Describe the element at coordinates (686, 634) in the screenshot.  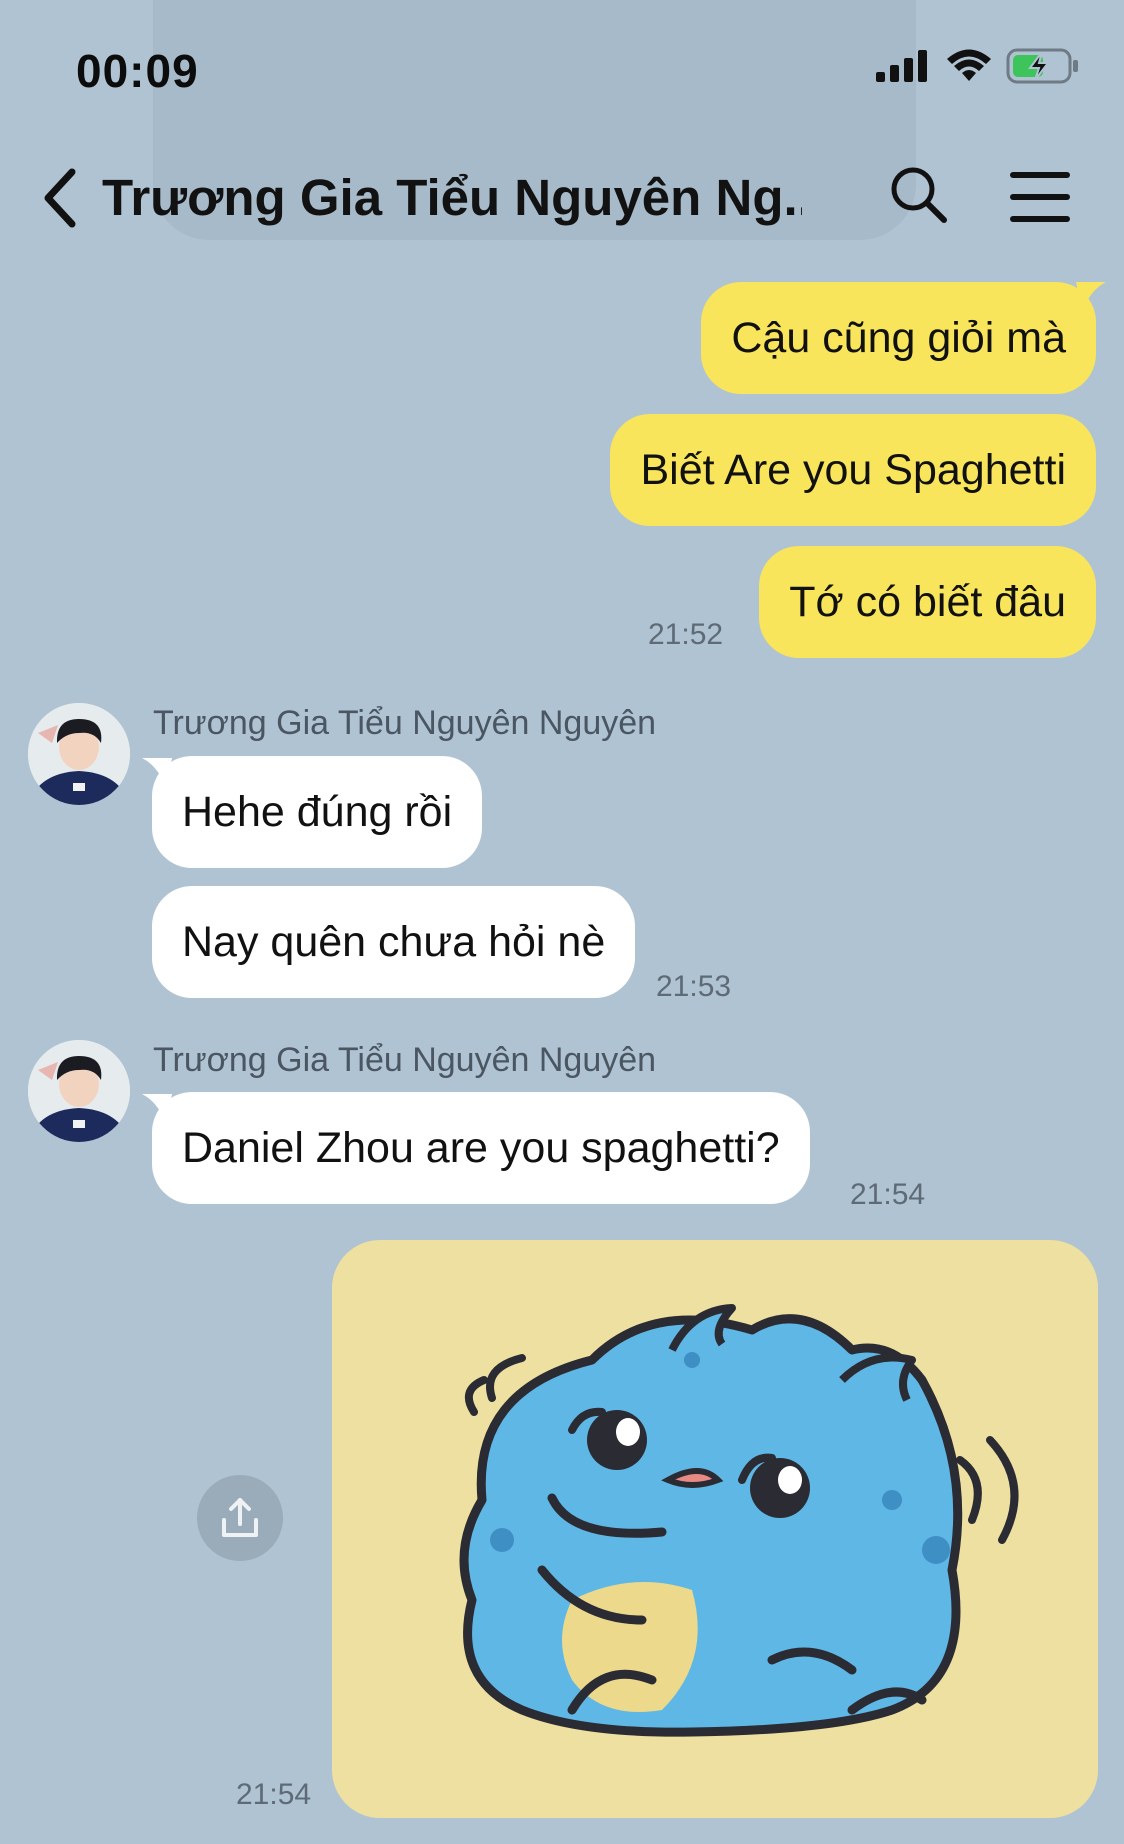
I see `message-timestamp: 21:52` at that location.